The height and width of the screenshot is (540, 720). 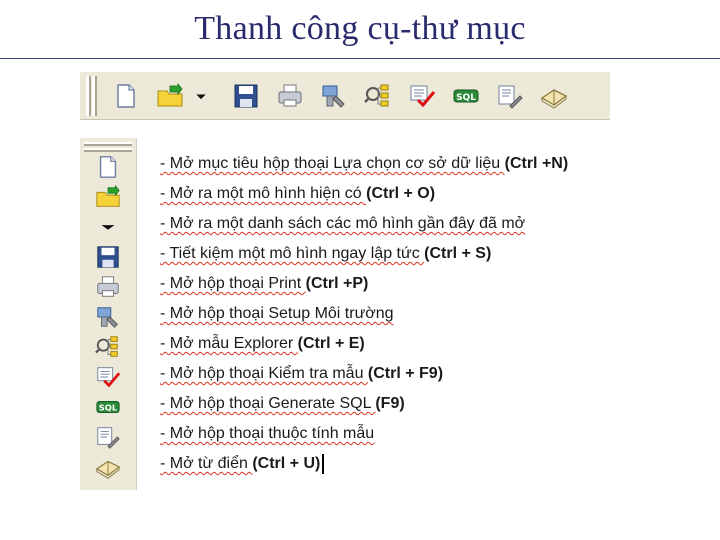 What do you see at coordinates (282, 403) in the screenshot?
I see `list-item: - Mở hộp thoại Generate SQL (F9)` at bounding box center [282, 403].